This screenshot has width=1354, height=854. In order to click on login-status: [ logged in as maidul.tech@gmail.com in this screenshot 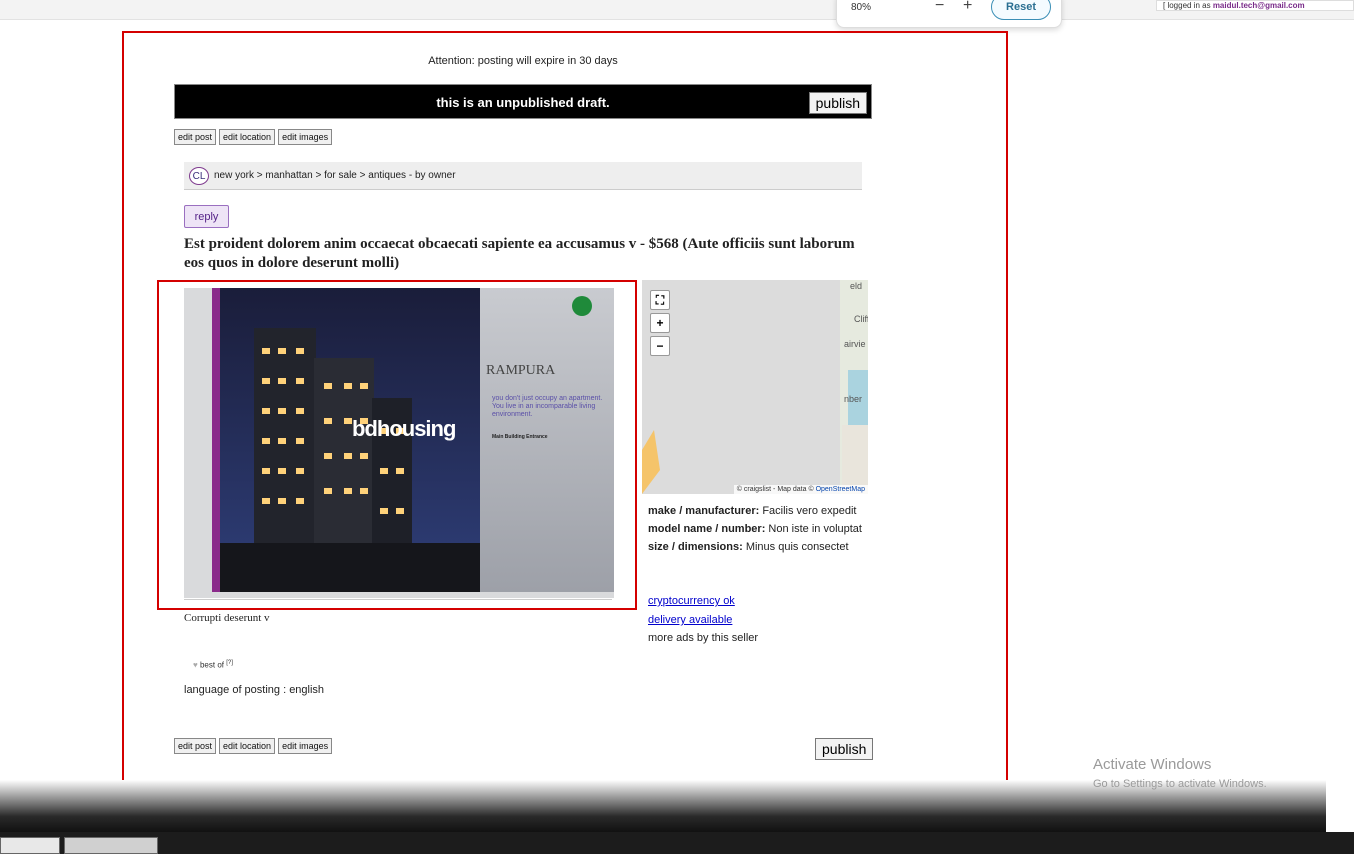, I will do `click(1255, 5)`.